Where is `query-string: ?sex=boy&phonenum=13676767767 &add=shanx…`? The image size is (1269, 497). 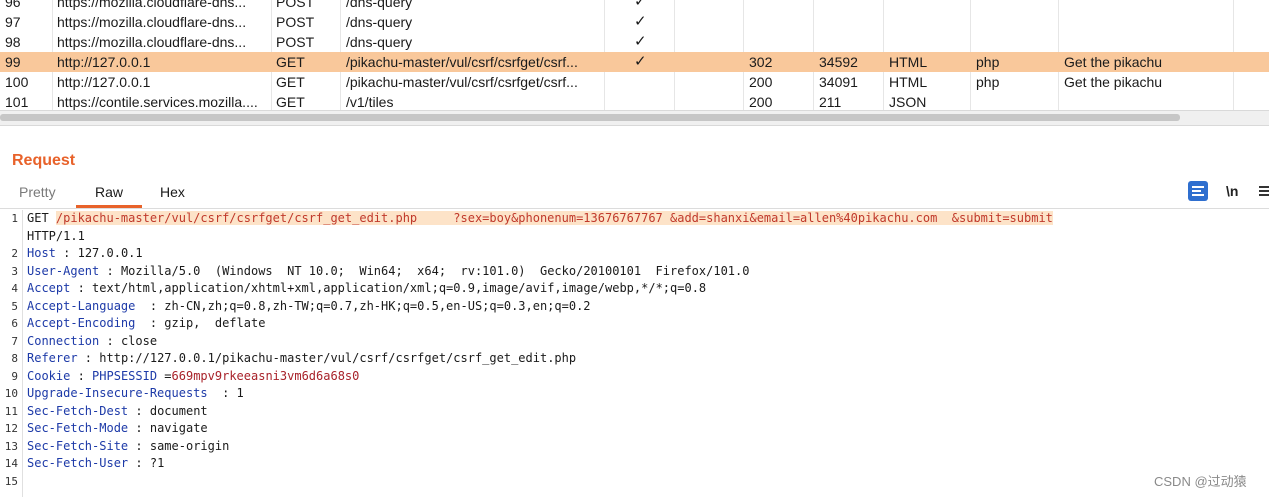 query-string: ?sex=boy&phonenum=13676767767 &add=shanx… is located at coordinates (753, 218).